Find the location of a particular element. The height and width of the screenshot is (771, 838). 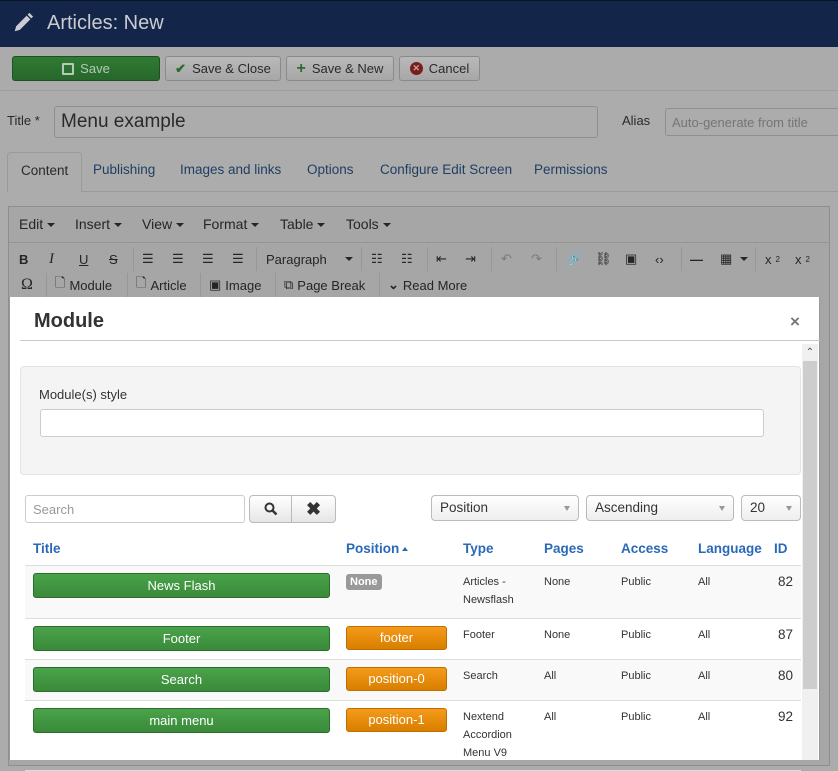

align-left-icon: ☰ is located at coordinates (148, 259).